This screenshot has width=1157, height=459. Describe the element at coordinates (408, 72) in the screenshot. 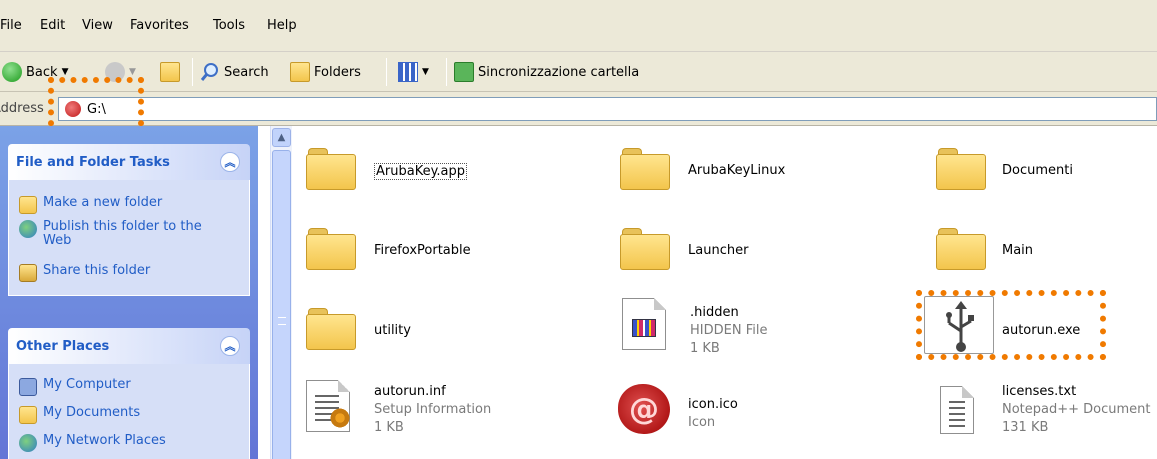

I see `views-icon` at that location.